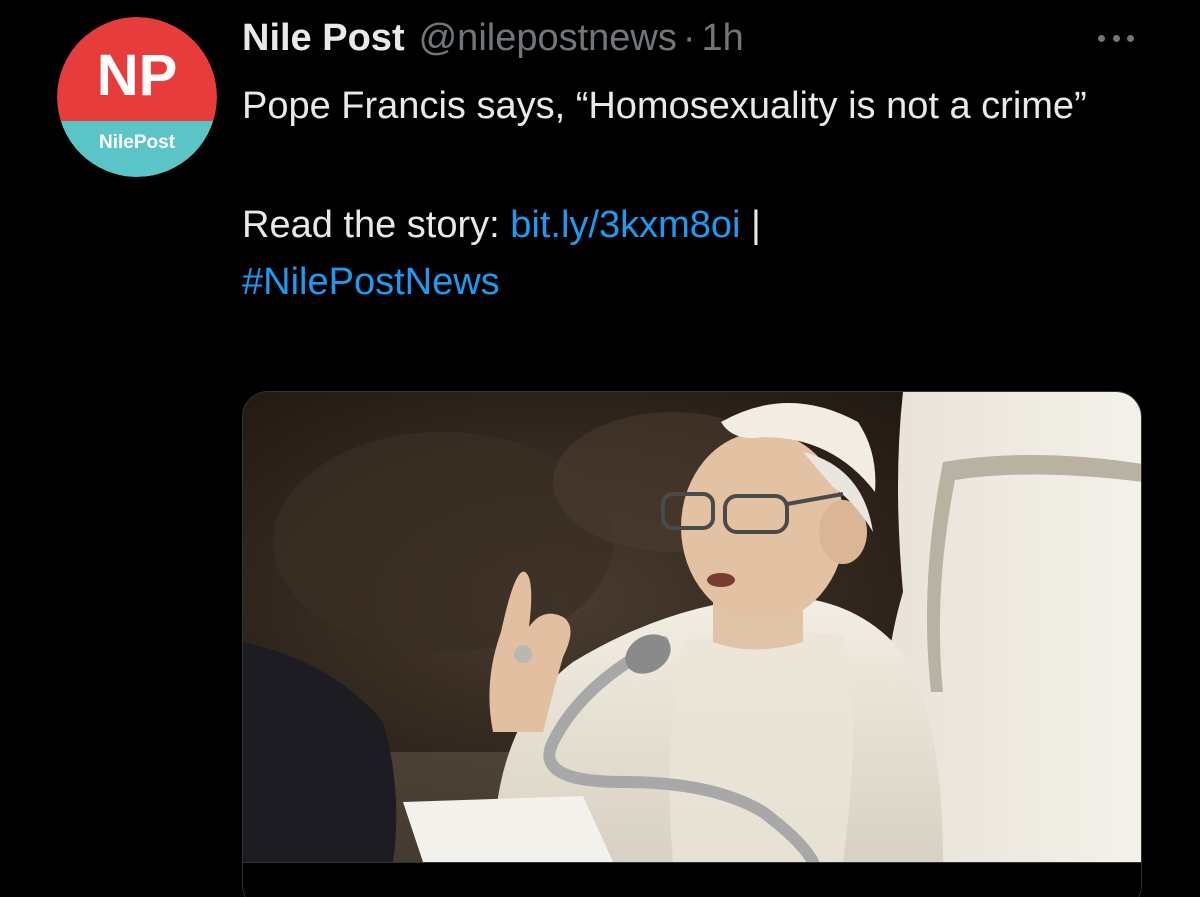  I want to click on avatar: NP NilePost, so click(137, 97).